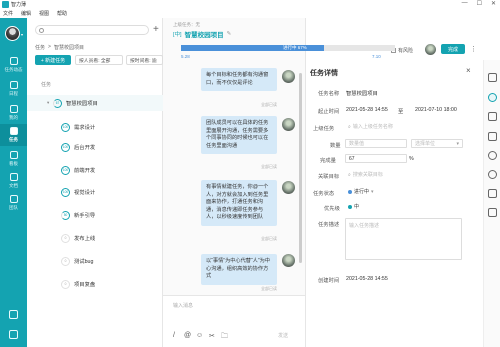 This screenshot has height=347, width=500. What do you see at coordinates (329, 225) in the screenshot?
I see `field-label: 任务描述` at bounding box center [329, 225].